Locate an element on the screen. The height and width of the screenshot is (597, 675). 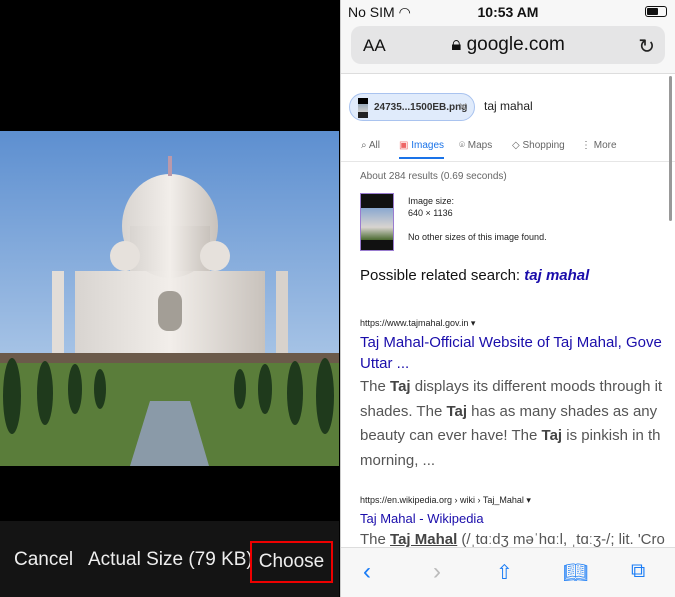
image-icon: ▣ is located at coordinates (404, 145).